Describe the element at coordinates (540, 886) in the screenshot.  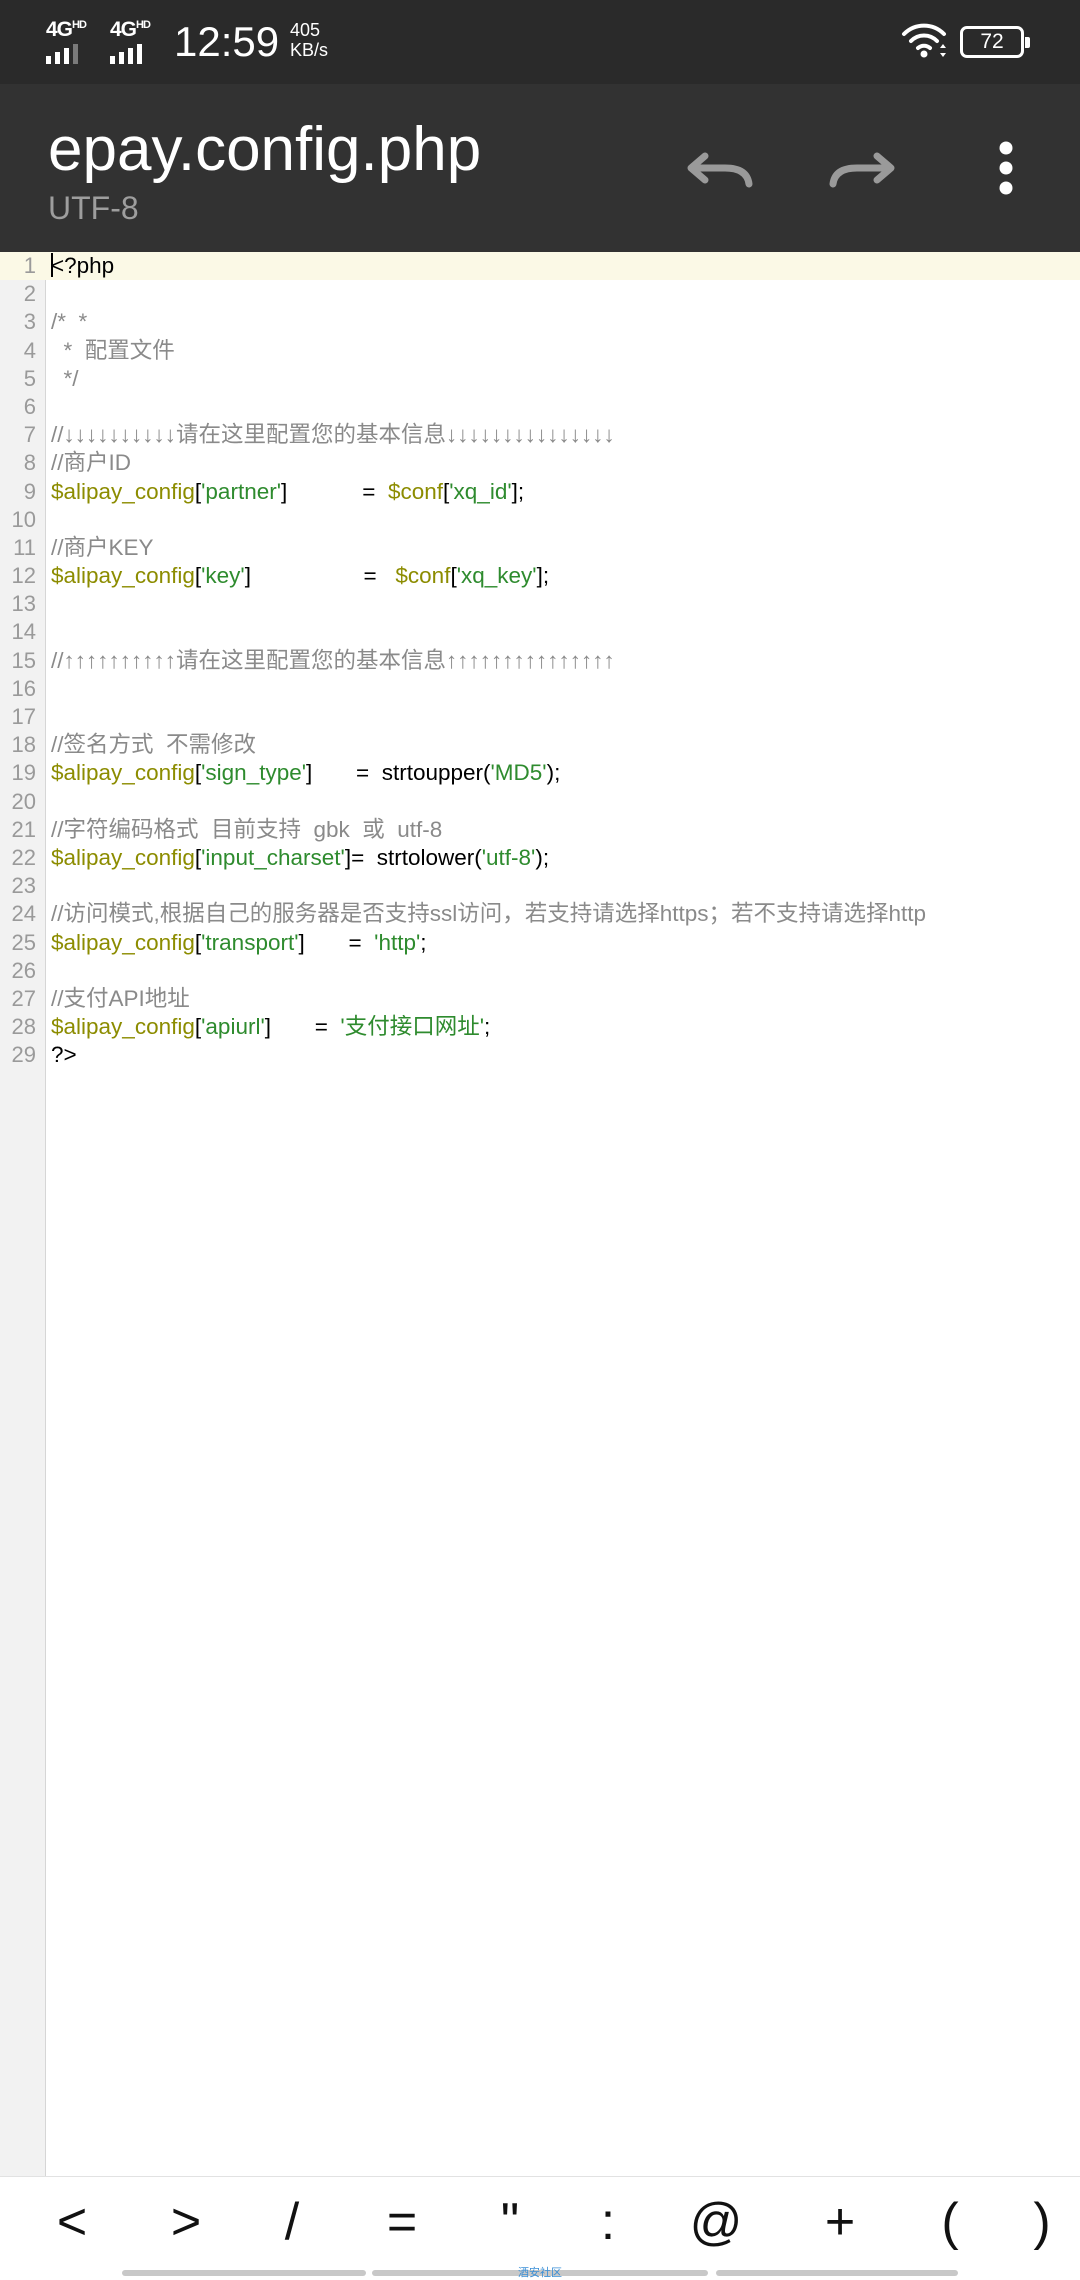
I see `code-line: 23` at that location.